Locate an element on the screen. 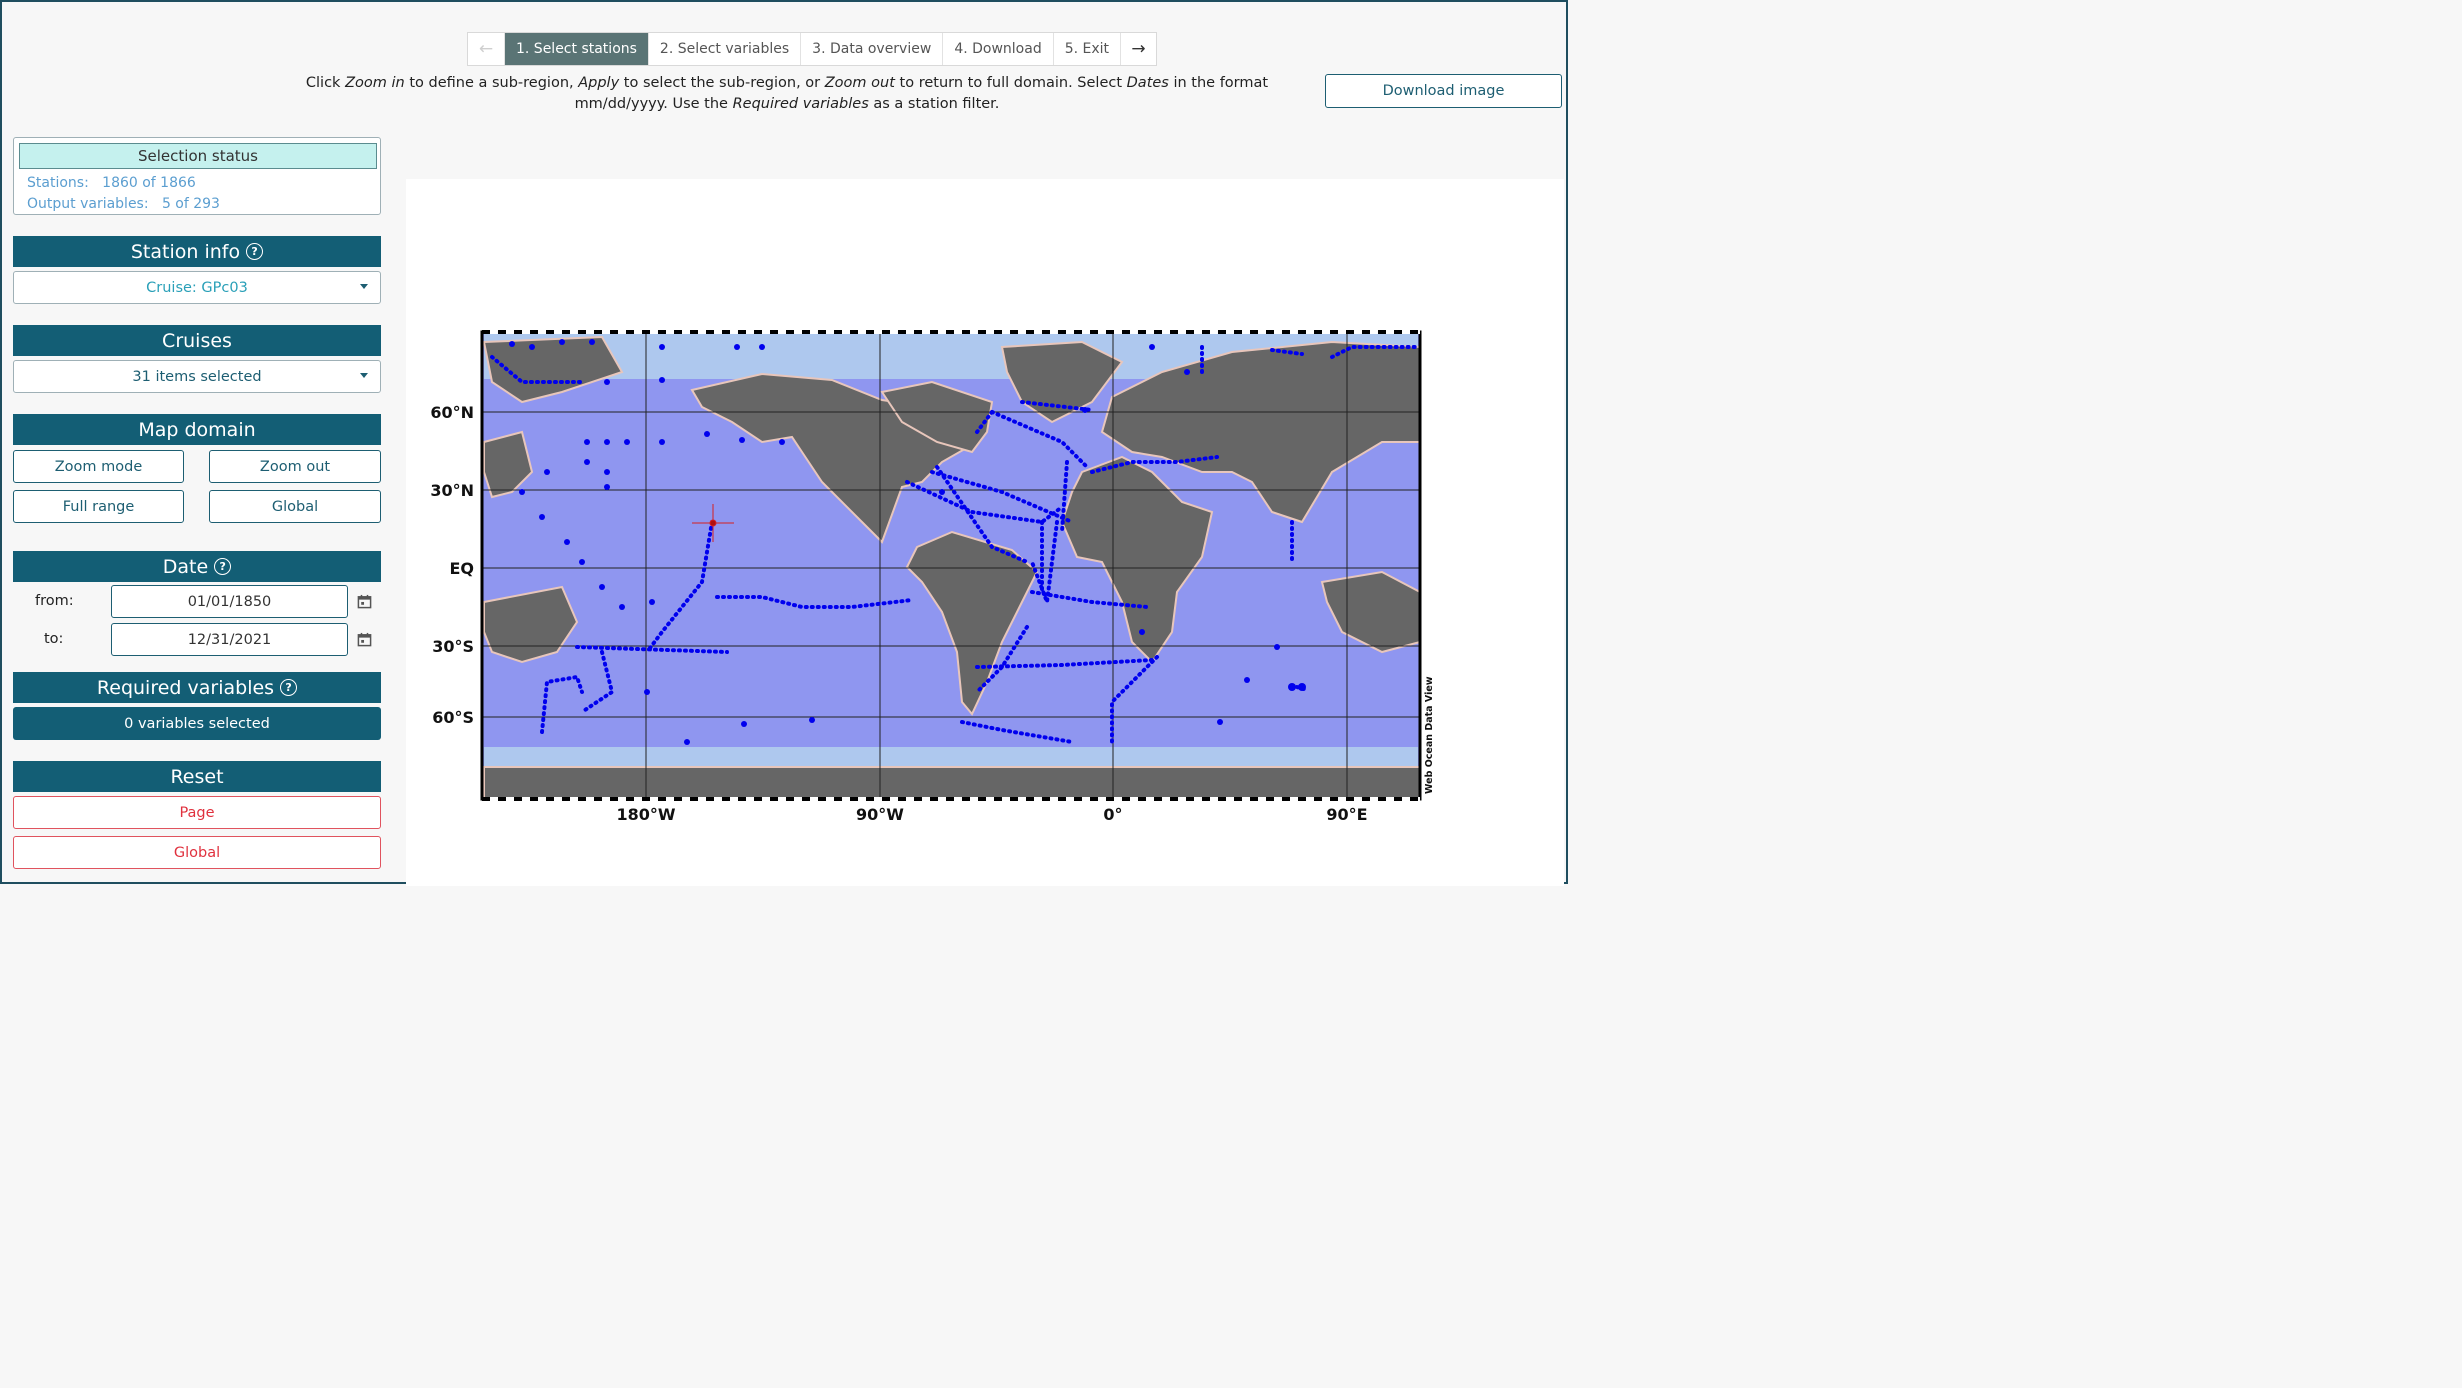 The image size is (2462, 1388). lon-label: 90°W is located at coordinates (880, 814).